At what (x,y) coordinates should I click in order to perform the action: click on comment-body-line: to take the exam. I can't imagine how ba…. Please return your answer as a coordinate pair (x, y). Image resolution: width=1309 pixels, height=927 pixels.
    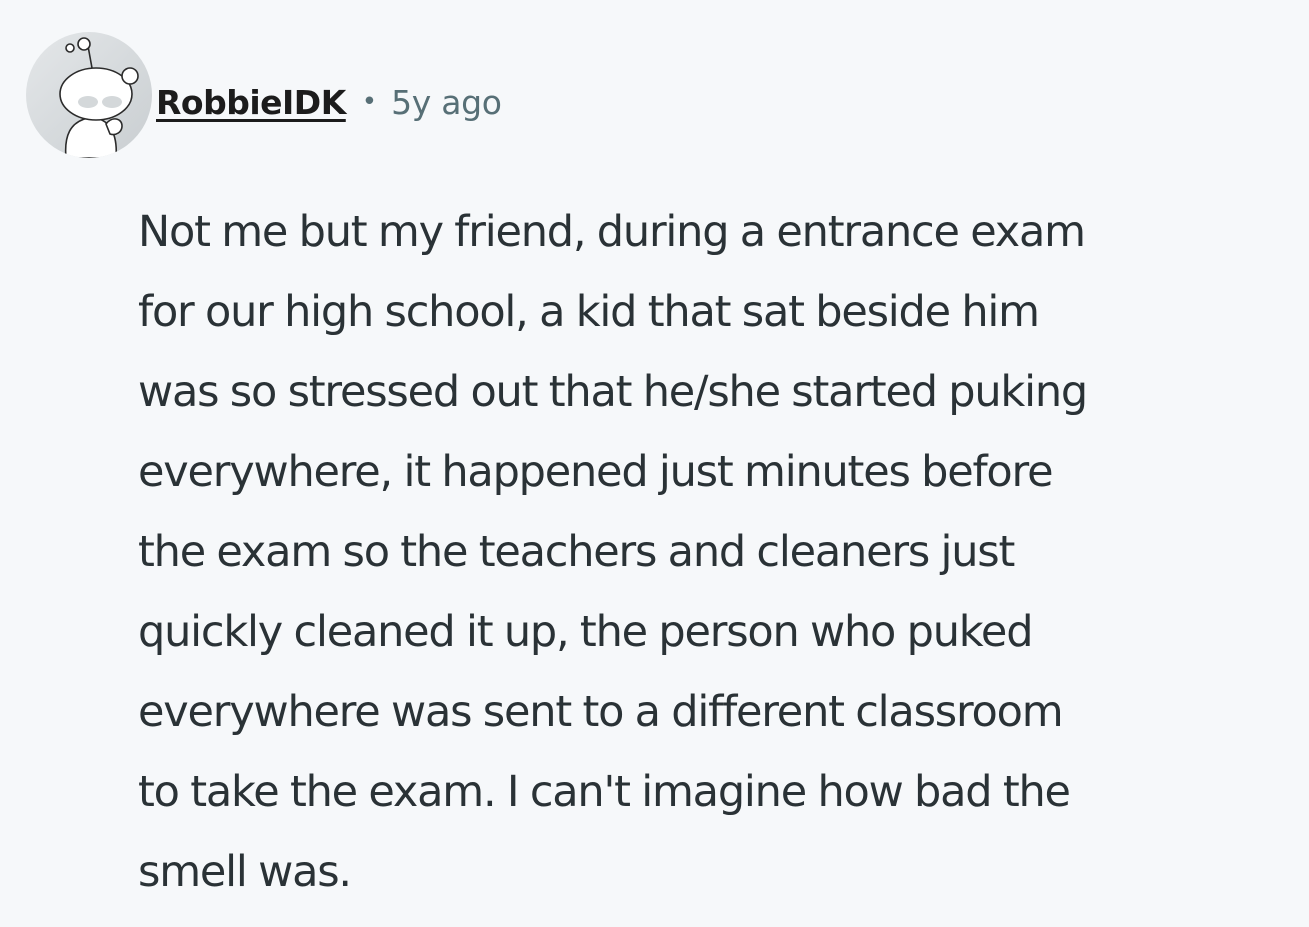
    Looking at the image, I should click on (604, 792).